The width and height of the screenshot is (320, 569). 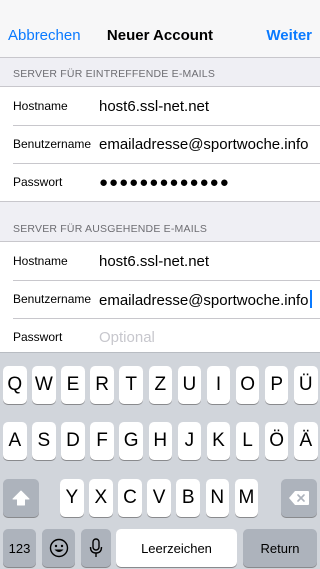 What do you see at coordinates (154, 261) in the screenshot?
I see `outgoing-hostname-field: host6.ssl-net.net` at bounding box center [154, 261].